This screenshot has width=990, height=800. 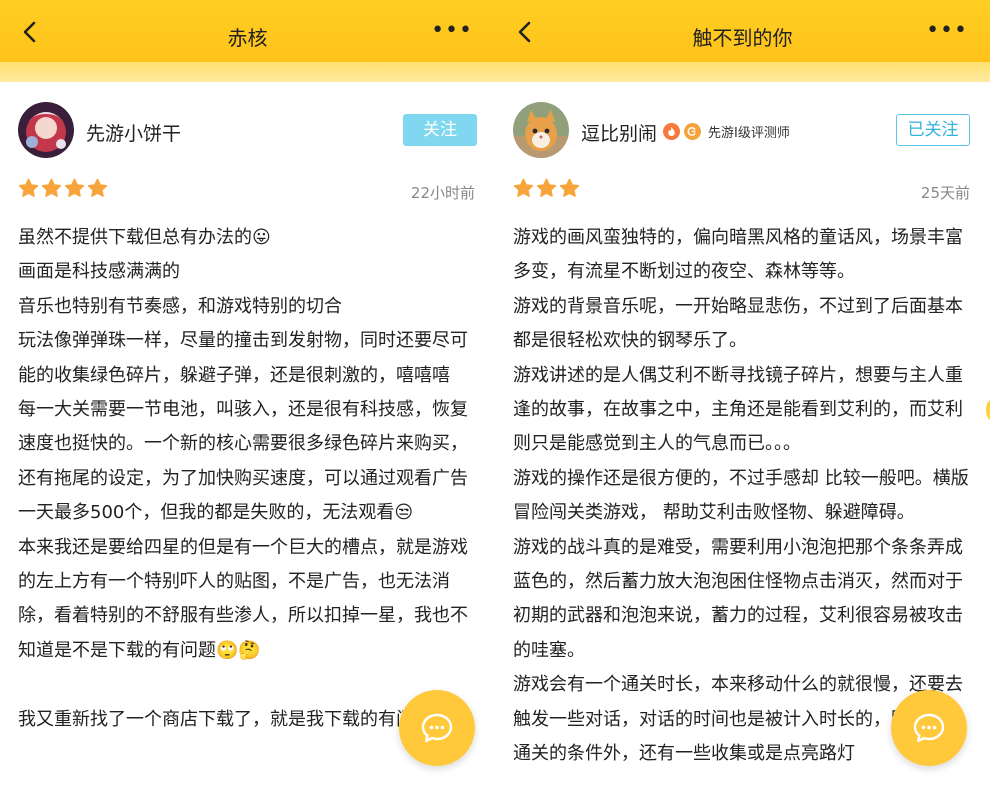 What do you see at coordinates (99, 272) in the screenshot?
I see `review-paragraph: 画面是科技感满满的` at bounding box center [99, 272].